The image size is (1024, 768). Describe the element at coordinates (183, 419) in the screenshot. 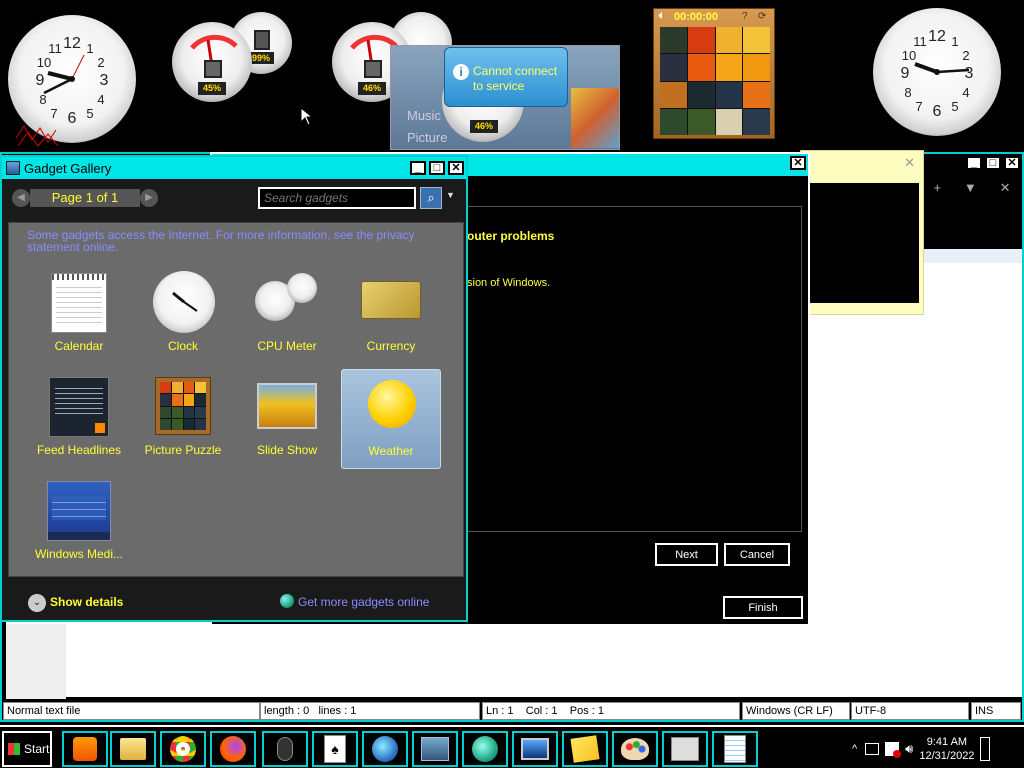

I see `gadget-picture-puzzle: Picture Puzzle` at that location.